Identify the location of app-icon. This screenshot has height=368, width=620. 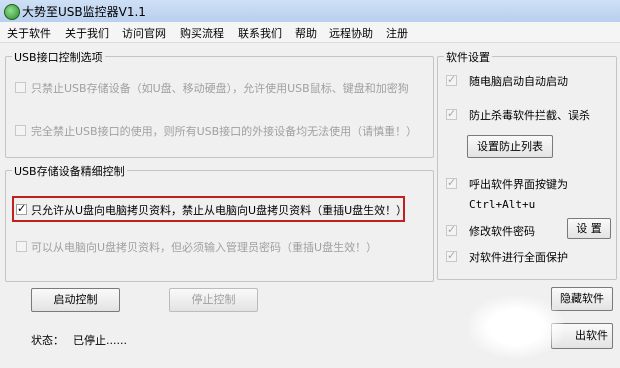
(12, 12).